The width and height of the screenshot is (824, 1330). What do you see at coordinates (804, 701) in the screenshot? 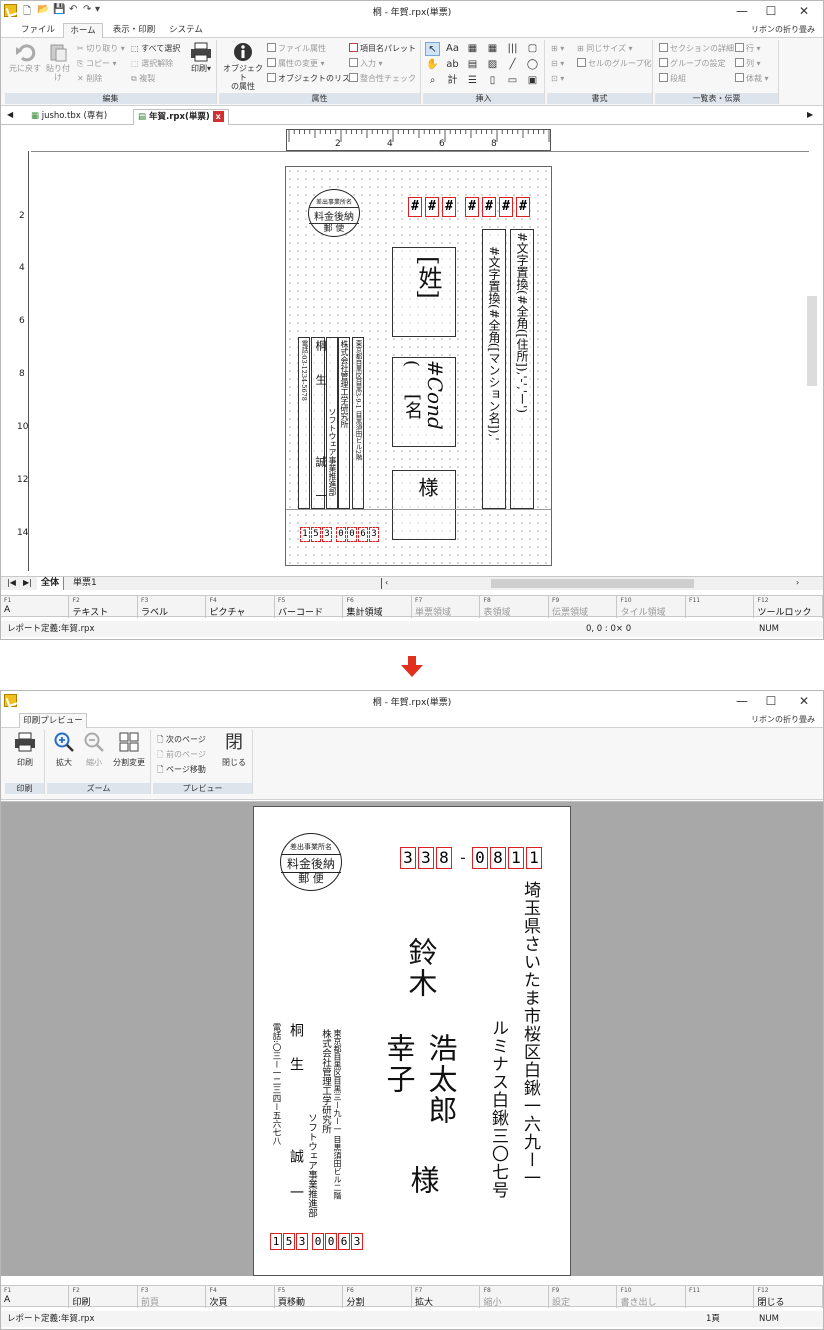
I see `preview-close-window-icon: ✕` at bounding box center [804, 701].